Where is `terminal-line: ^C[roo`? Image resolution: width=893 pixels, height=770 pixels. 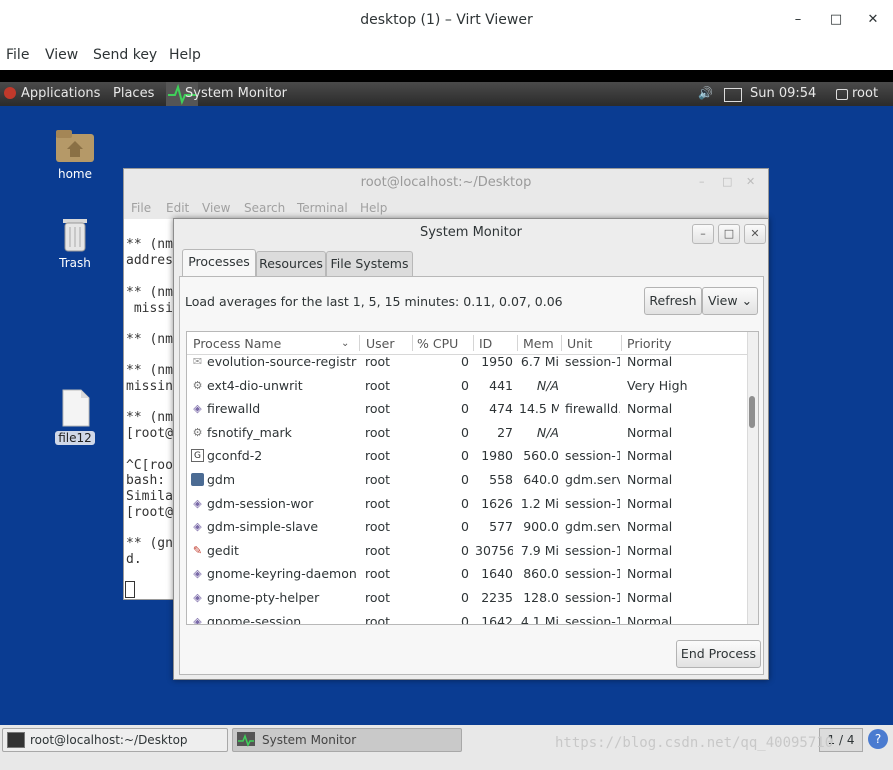 terminal-line: ^C[roo is located at coordinates (149, 465).